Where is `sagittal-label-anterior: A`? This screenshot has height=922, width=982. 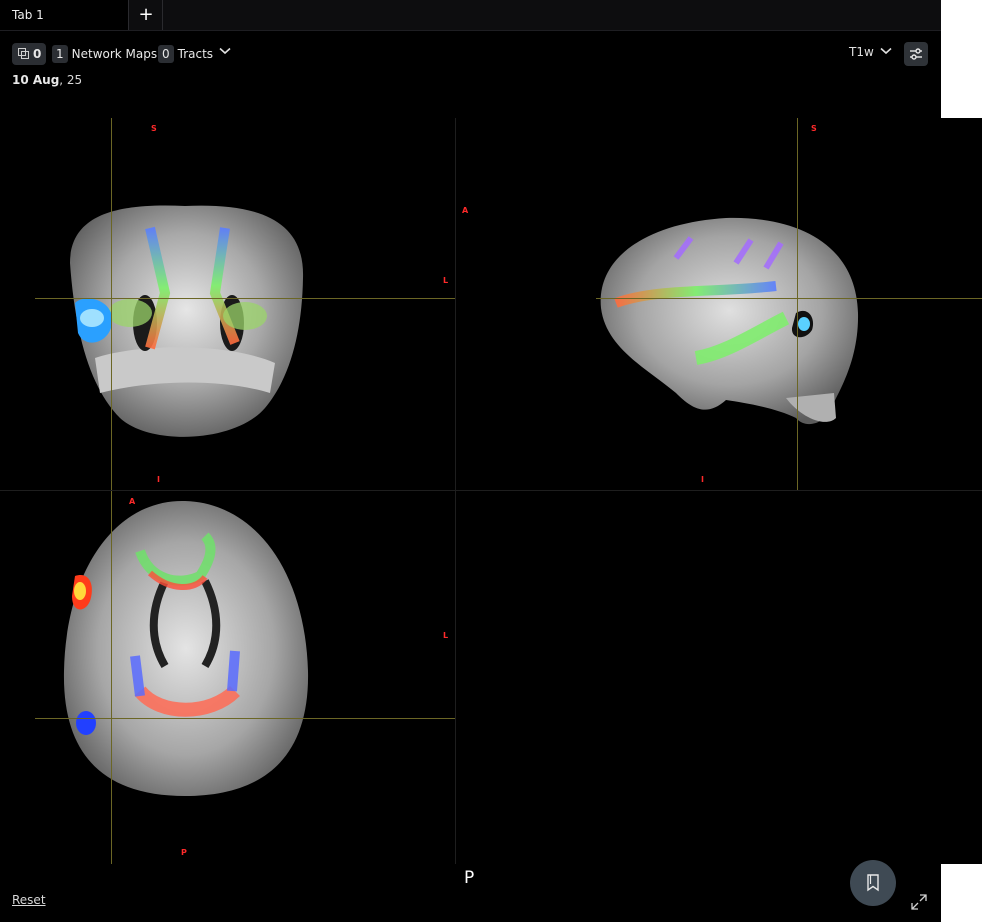 sagittal-label-anterior: A is located at coordinates (465, 210).